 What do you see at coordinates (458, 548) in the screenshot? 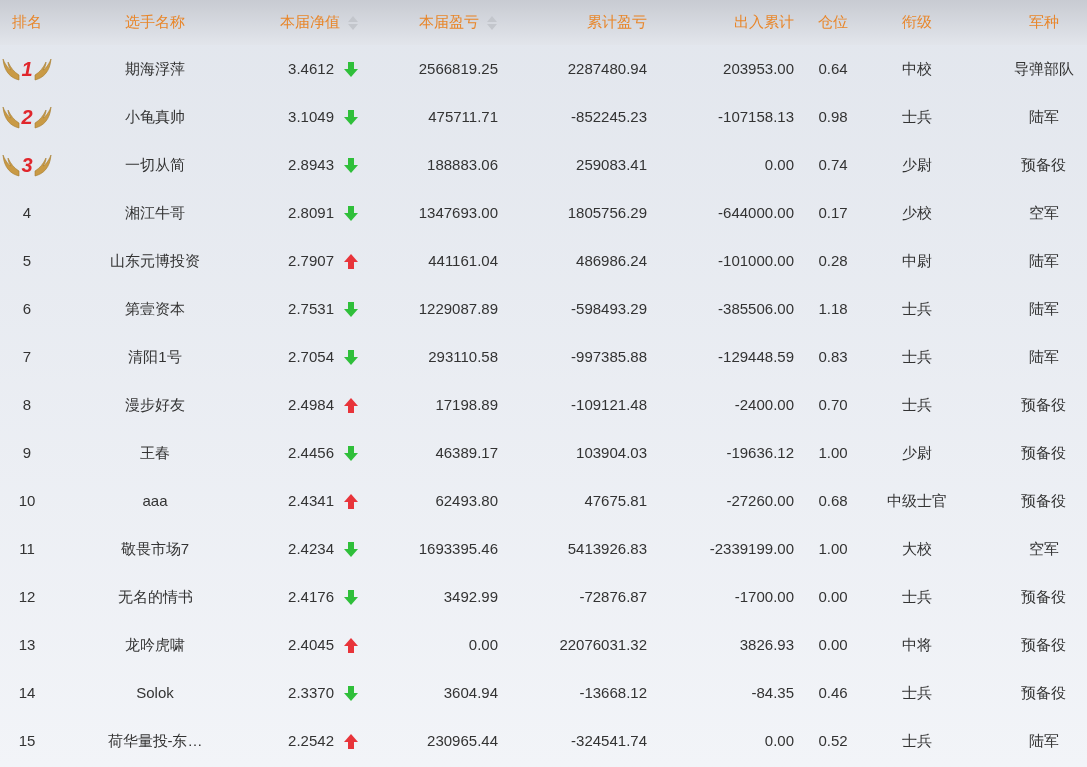
I see `table-cell-text: 1693395.46` at bounding box center [458, 548].